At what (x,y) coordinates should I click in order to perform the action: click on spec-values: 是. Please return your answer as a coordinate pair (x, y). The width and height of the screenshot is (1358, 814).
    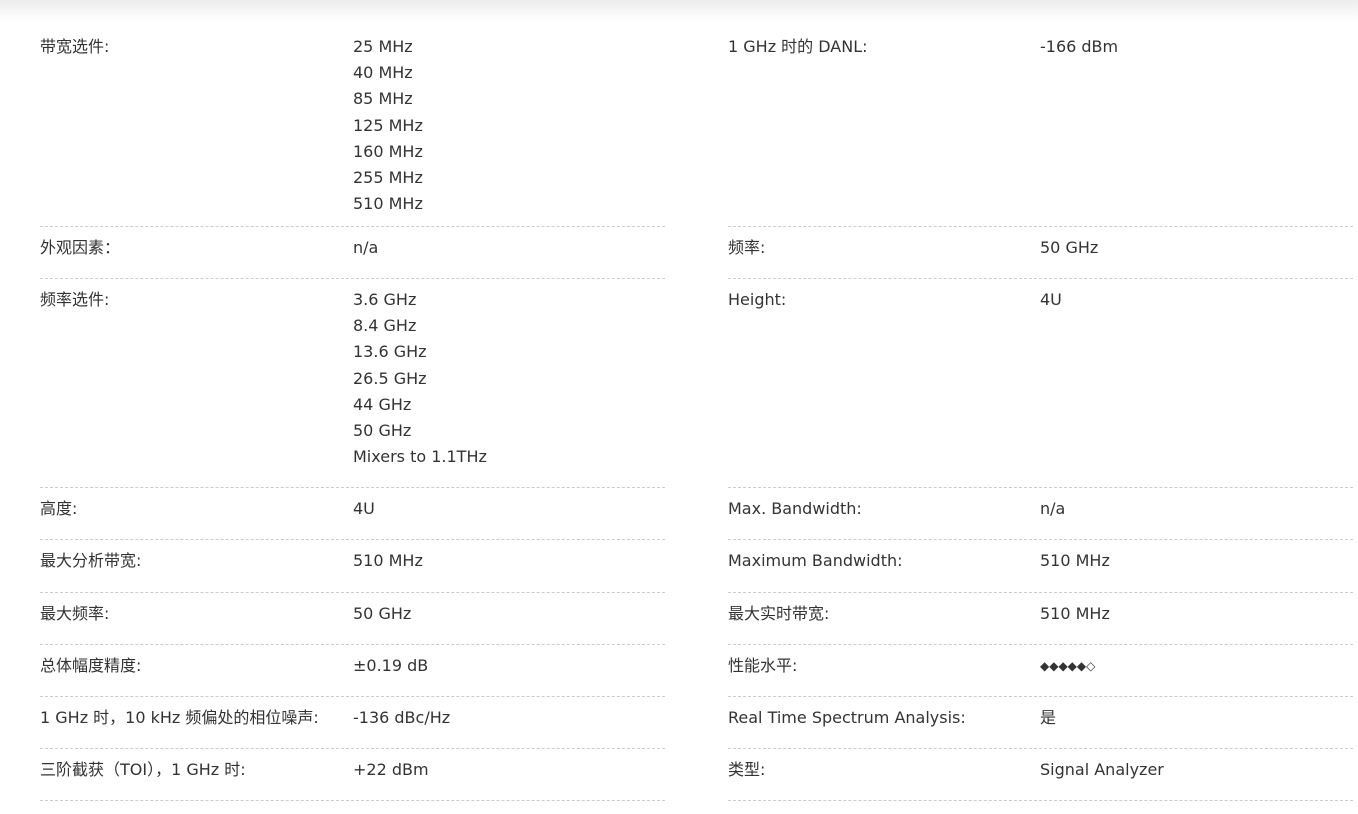
    Looking at the image, I should click on (1048, 722).